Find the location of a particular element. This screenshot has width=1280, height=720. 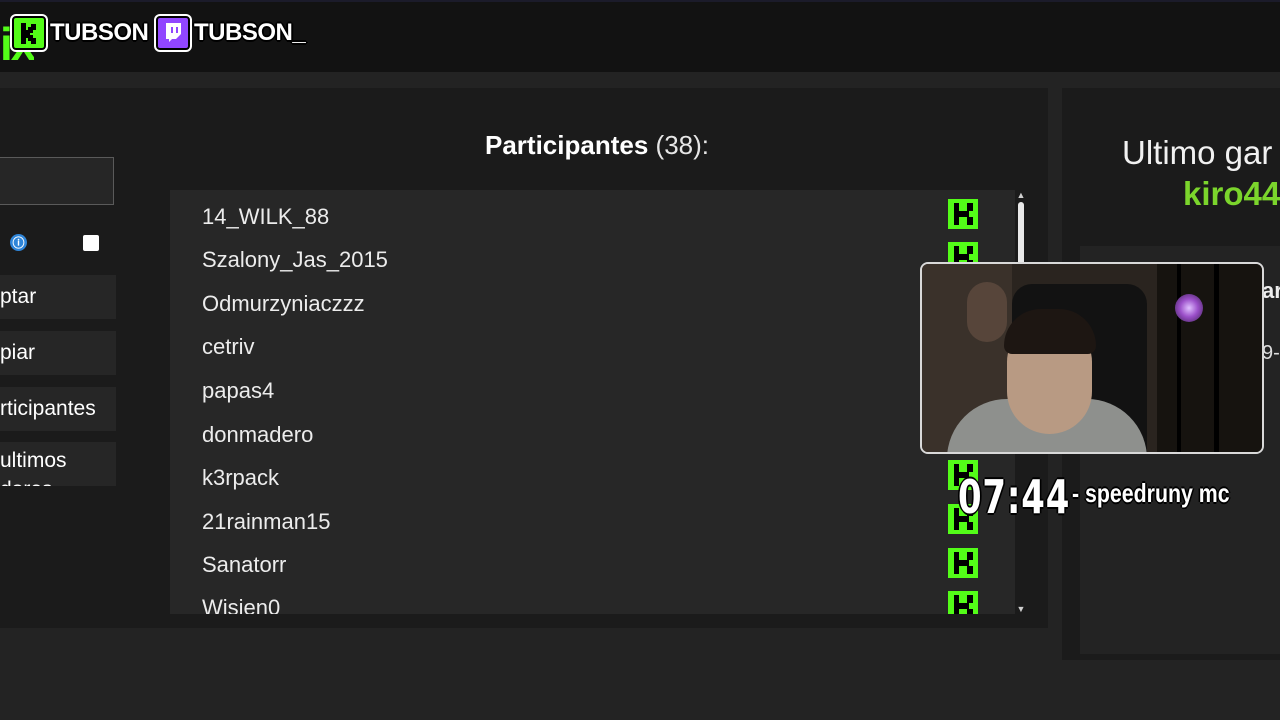

list-item: Szalony_Jas_2015 is located at coordinates (295, 259).